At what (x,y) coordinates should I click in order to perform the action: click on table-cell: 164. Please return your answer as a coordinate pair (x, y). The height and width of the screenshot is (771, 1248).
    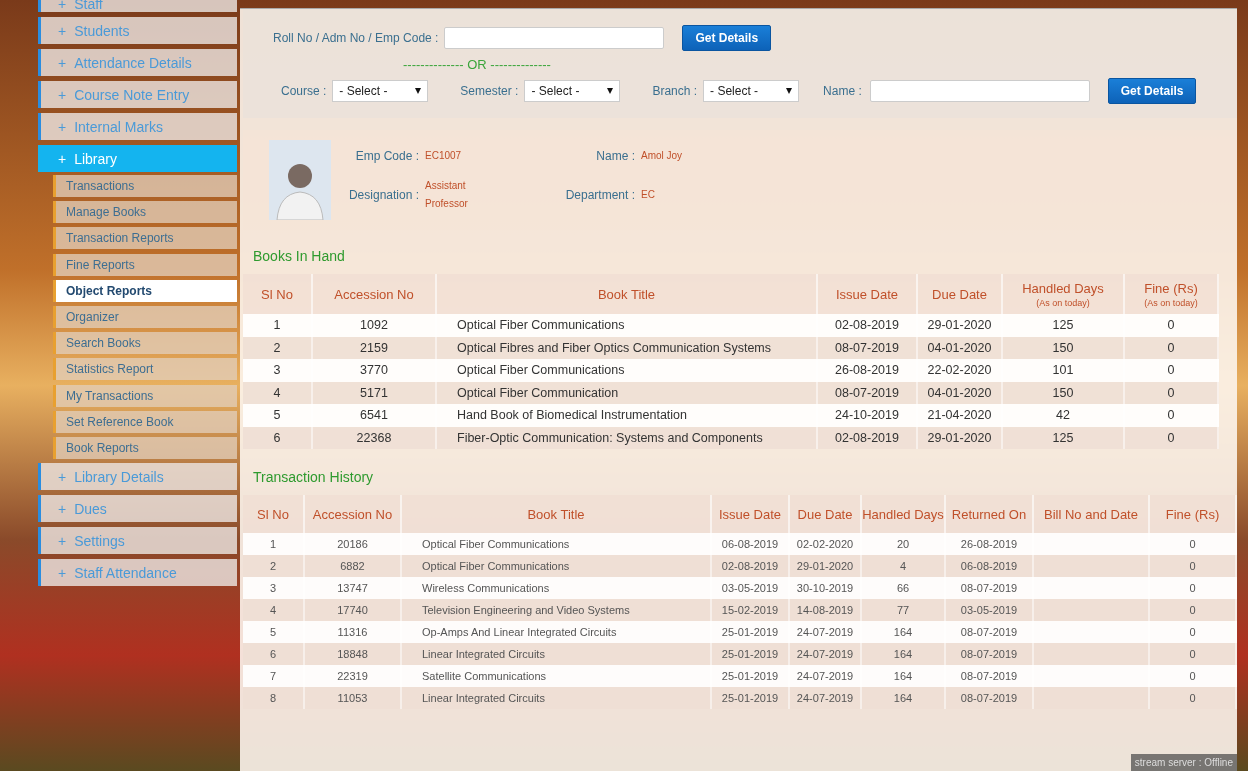
    Looking at the image, I should click on (904, 654).